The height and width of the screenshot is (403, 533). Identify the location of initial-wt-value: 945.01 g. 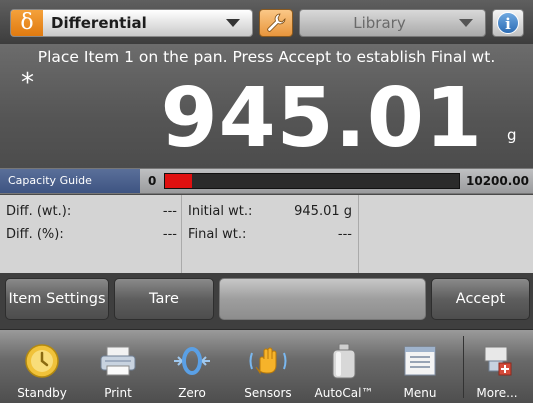
(323, 211).